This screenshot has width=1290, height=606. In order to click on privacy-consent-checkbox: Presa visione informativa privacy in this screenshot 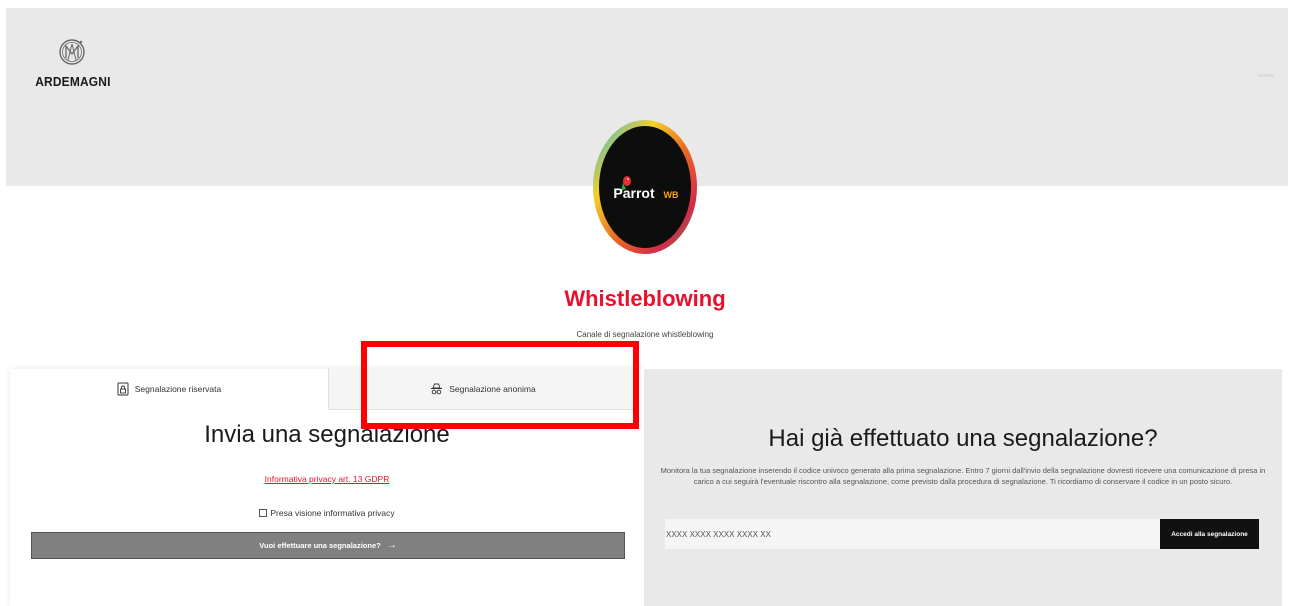, I will do `click(327, 513)`.